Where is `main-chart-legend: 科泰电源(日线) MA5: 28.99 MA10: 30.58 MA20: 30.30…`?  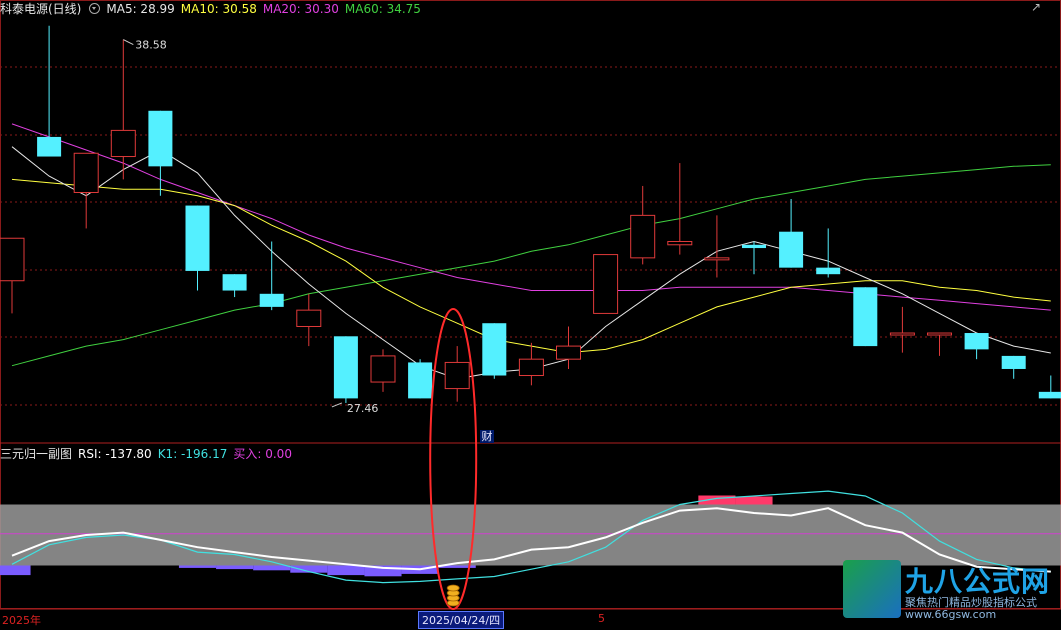 main-chart-legend: 科泰电源(日线) MA5: 28.99 MA10: 30.58 MA20: 30.30… is located at coordinates (213, 8).